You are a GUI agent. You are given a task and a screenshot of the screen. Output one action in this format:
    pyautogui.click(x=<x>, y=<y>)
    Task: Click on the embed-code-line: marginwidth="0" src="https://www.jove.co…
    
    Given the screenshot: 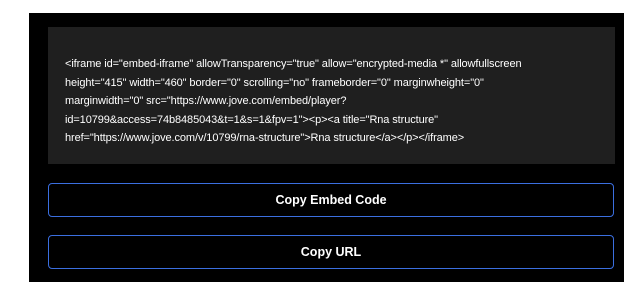 What is the action you would take?
    pyautogui.click(x=206, y=101)
    